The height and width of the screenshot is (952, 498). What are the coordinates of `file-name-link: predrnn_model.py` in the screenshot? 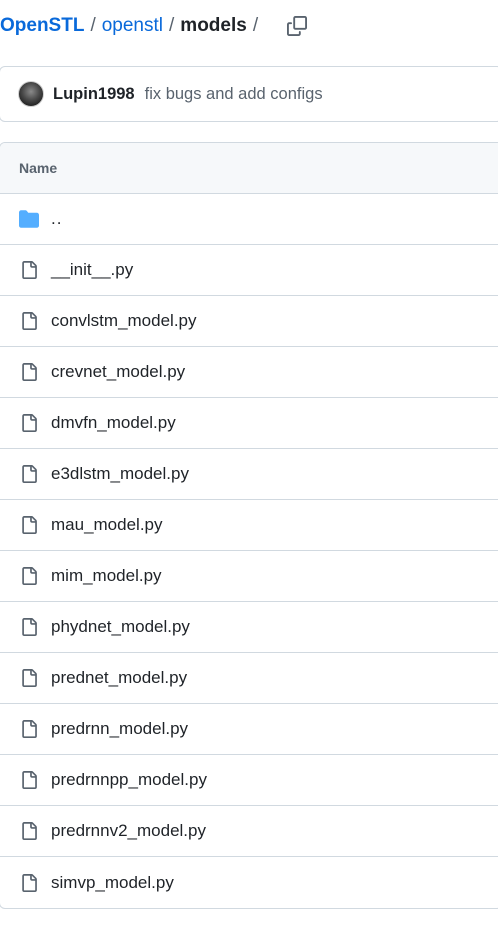 It's located at (119, 729).